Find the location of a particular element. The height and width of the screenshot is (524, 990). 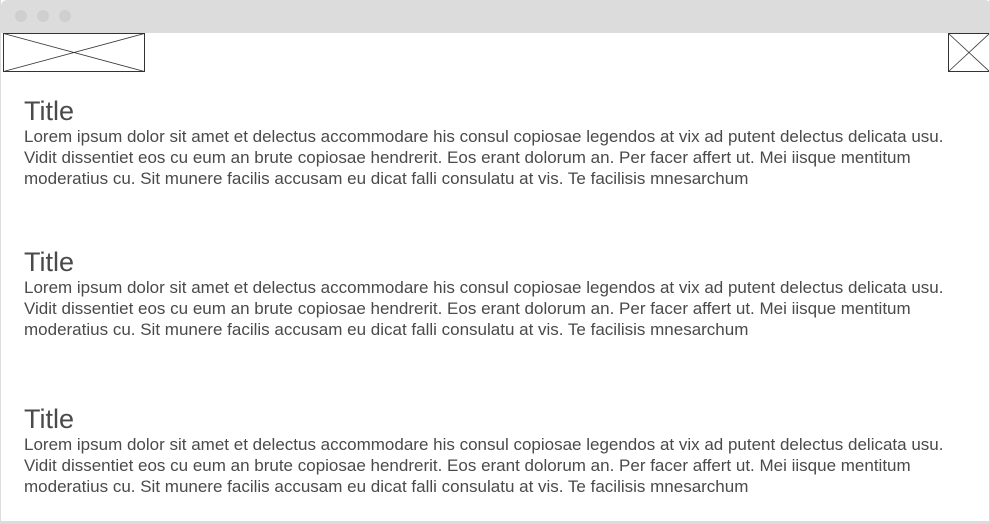

window-minimize-dot is located at coordinates (43, 16).